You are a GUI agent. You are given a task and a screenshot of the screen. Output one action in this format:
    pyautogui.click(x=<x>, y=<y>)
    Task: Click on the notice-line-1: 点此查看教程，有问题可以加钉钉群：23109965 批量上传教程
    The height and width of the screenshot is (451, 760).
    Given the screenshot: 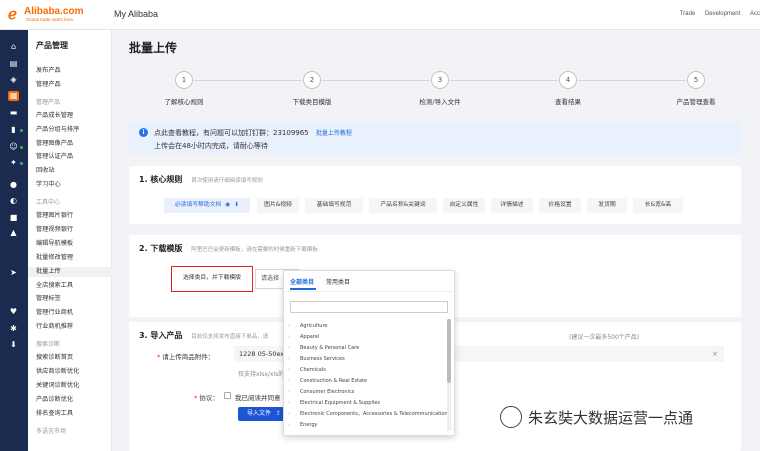 What is the action you would take?
    pyautogui.click(x=253, y=133)
    